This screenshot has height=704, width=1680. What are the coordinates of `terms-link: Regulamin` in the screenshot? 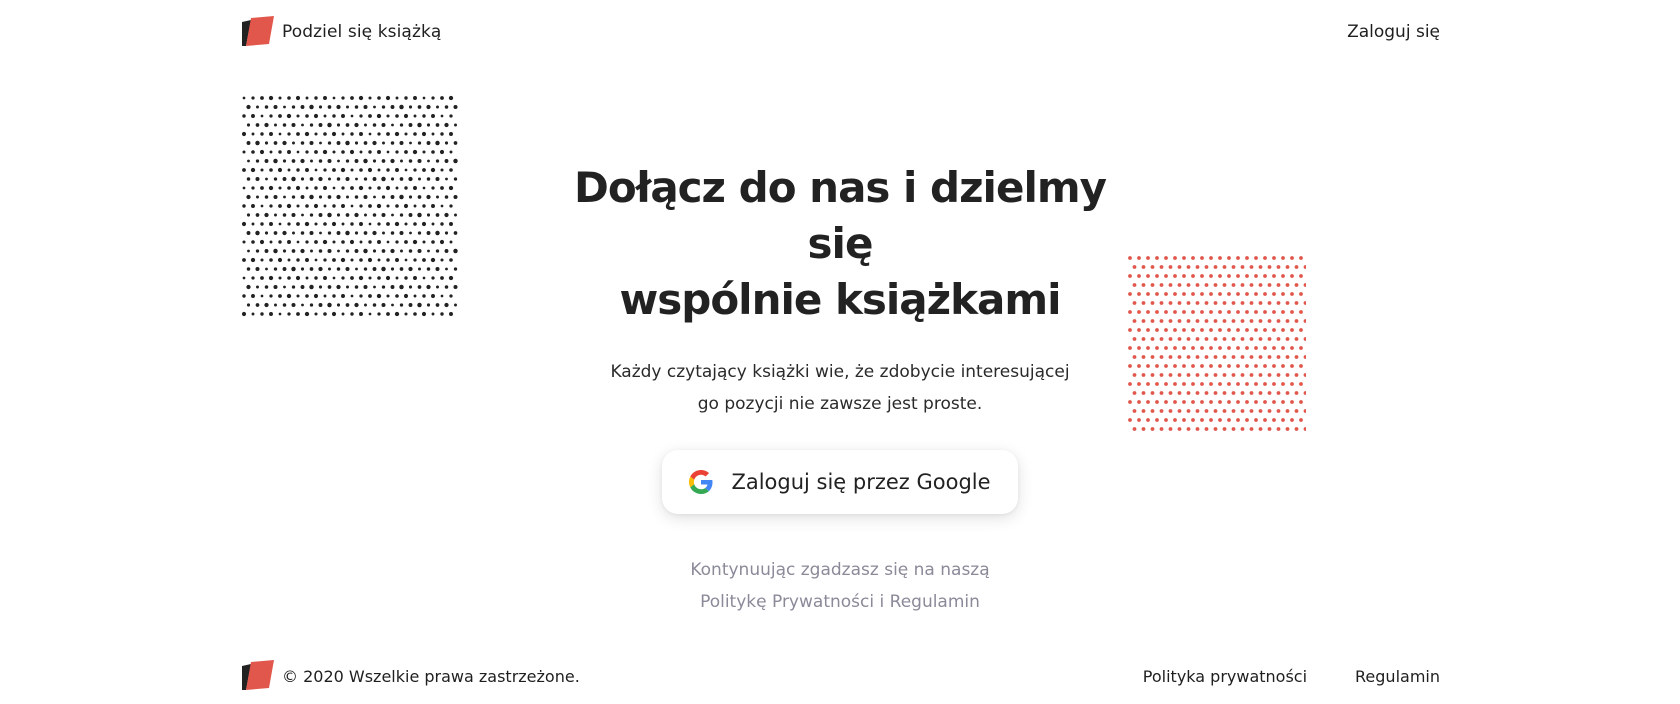 It's located at (935, 602).